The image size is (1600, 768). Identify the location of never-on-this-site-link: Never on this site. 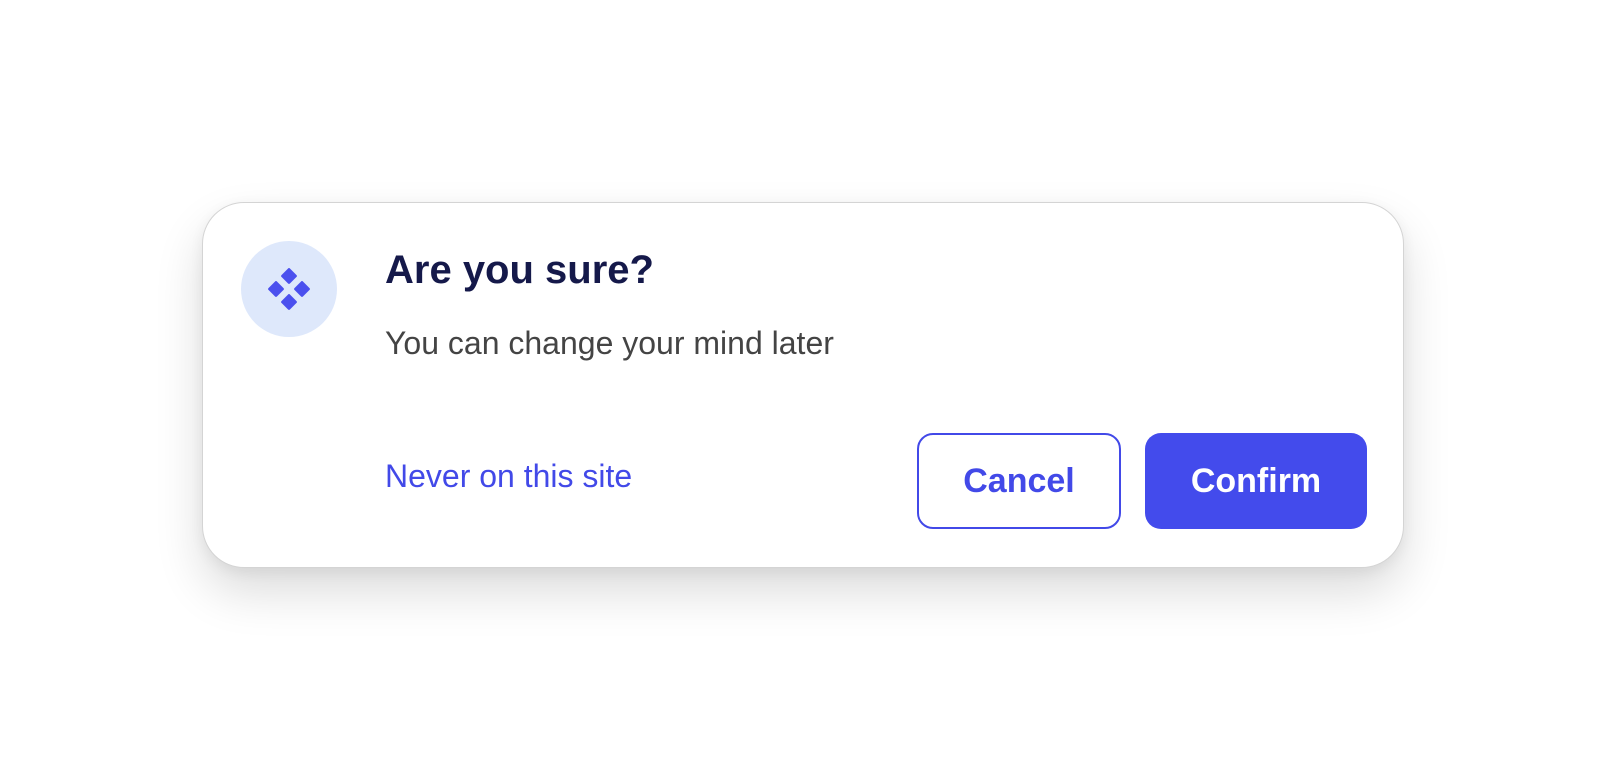
(508, 476).